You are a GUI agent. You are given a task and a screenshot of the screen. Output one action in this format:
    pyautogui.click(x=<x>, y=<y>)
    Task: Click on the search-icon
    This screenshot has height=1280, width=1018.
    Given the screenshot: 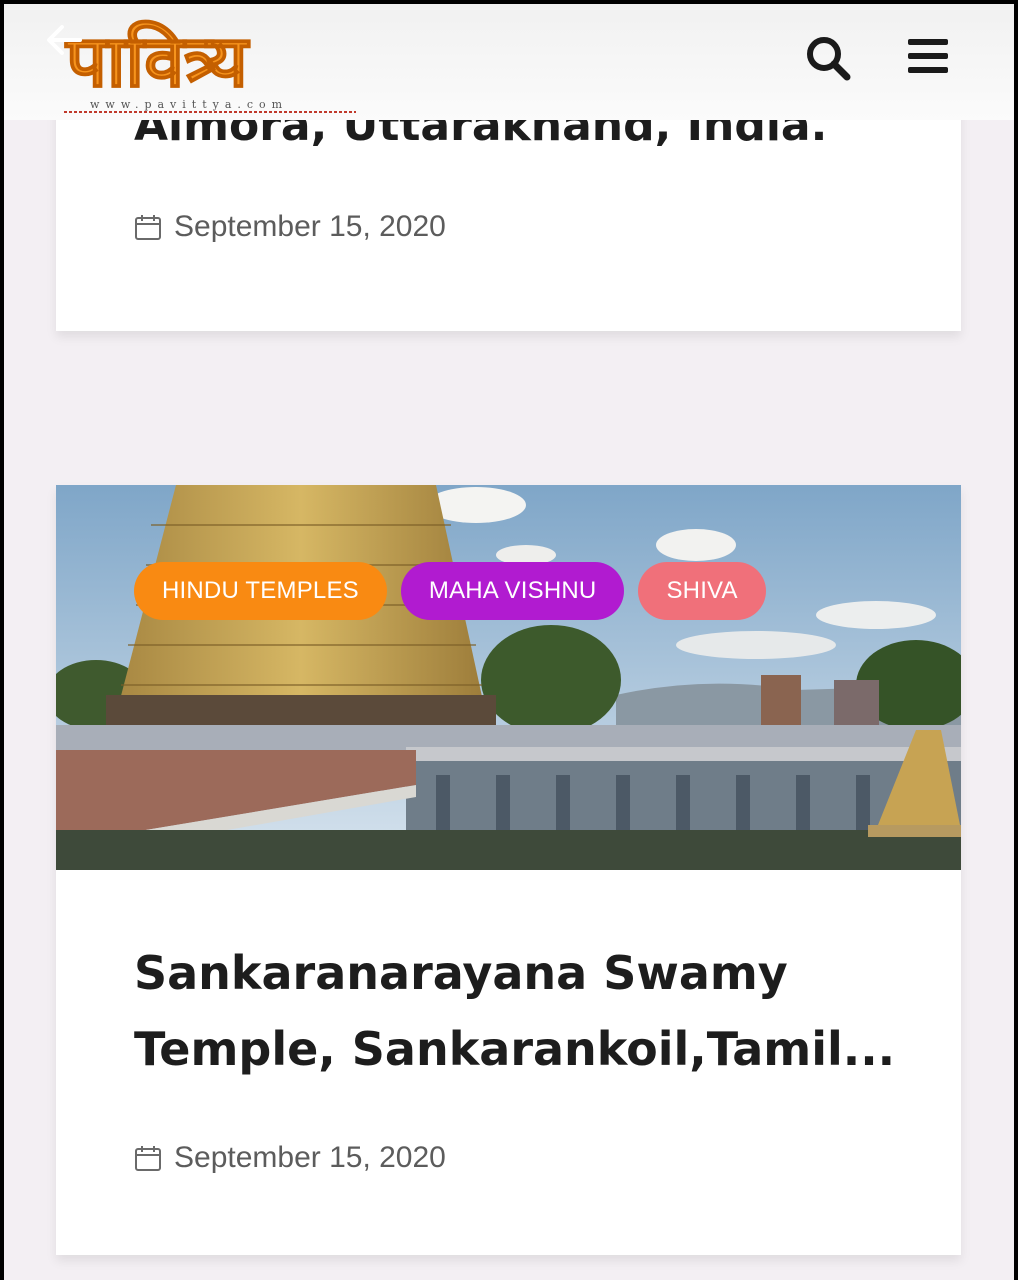 What is the action you would take?
    pyautogui.click(x=828, y=58)
    